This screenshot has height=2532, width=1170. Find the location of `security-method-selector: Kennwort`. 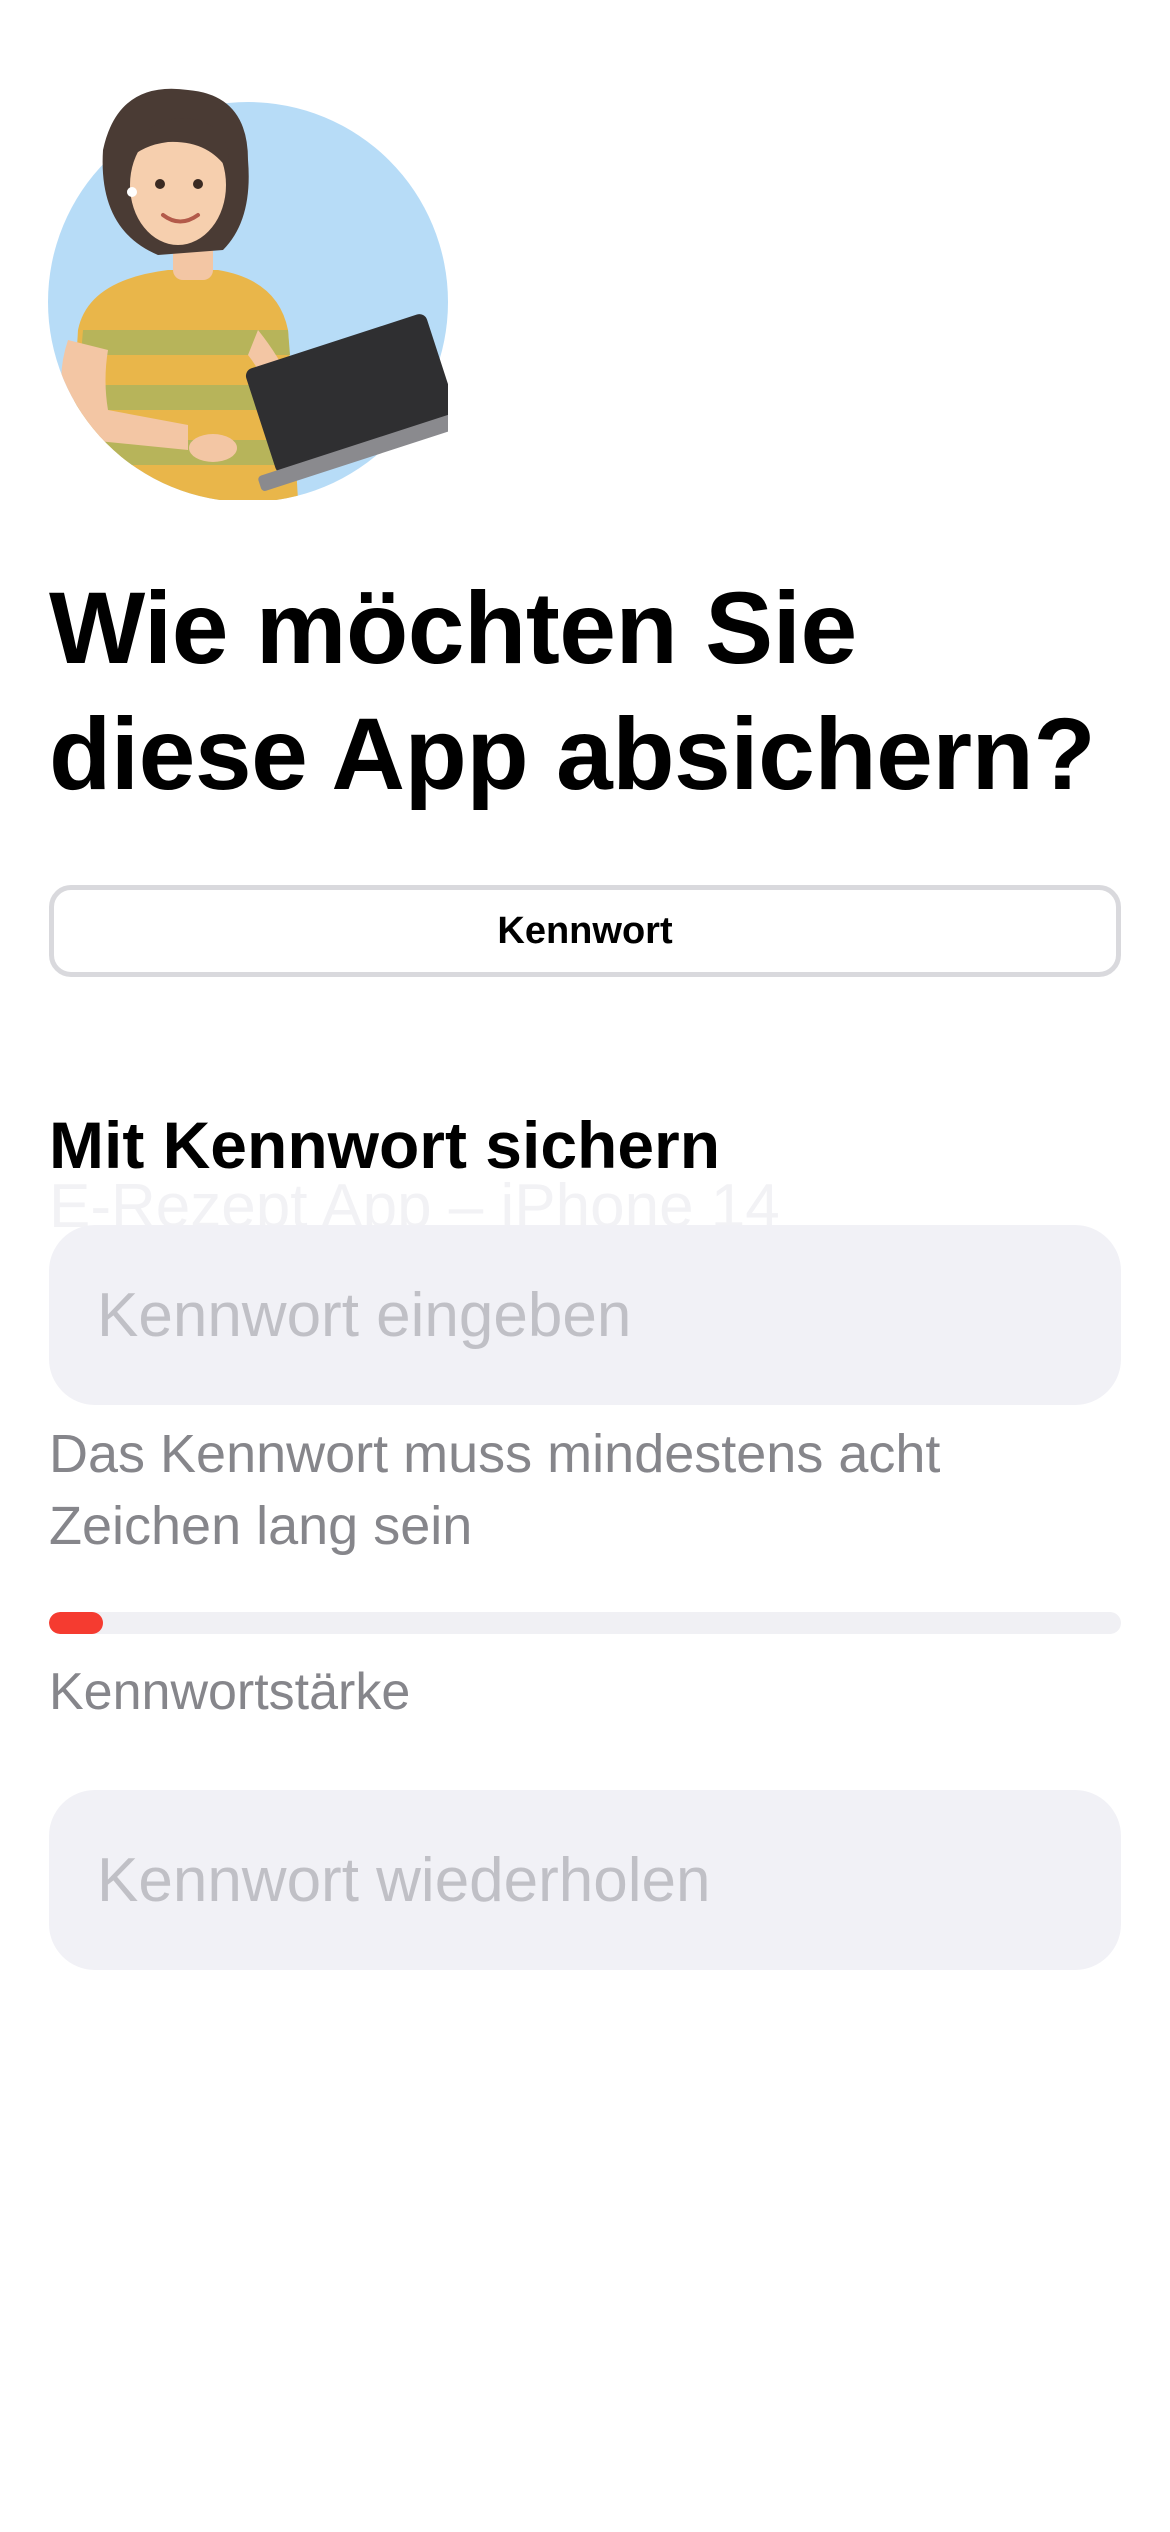

security-method-selector: Kennwort is located at coordinates (585, 931).